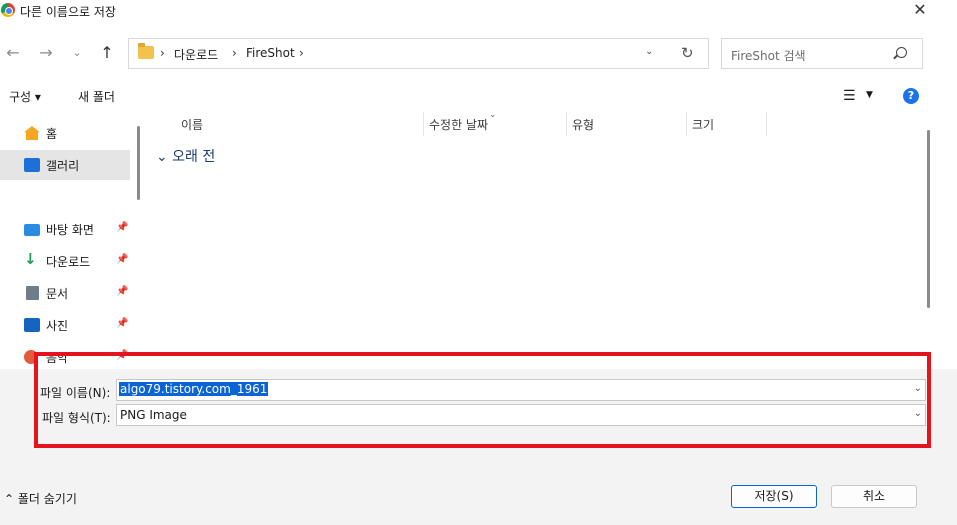  Describe the element at coordinates (418, 53) in the screenshot. I see `address-bar: › 다운로드 › FireShot › ⌄ ↻` at that location.